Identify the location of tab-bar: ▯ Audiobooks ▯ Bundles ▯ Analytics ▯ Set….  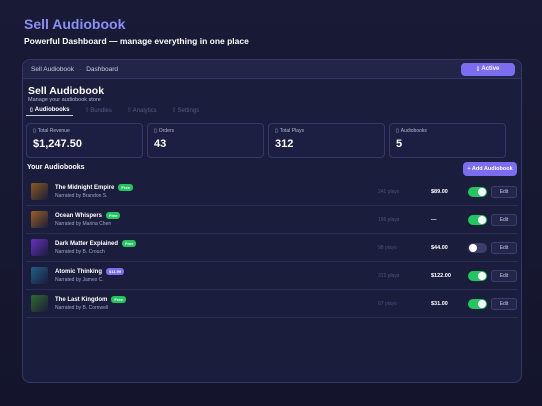
(118, 111).